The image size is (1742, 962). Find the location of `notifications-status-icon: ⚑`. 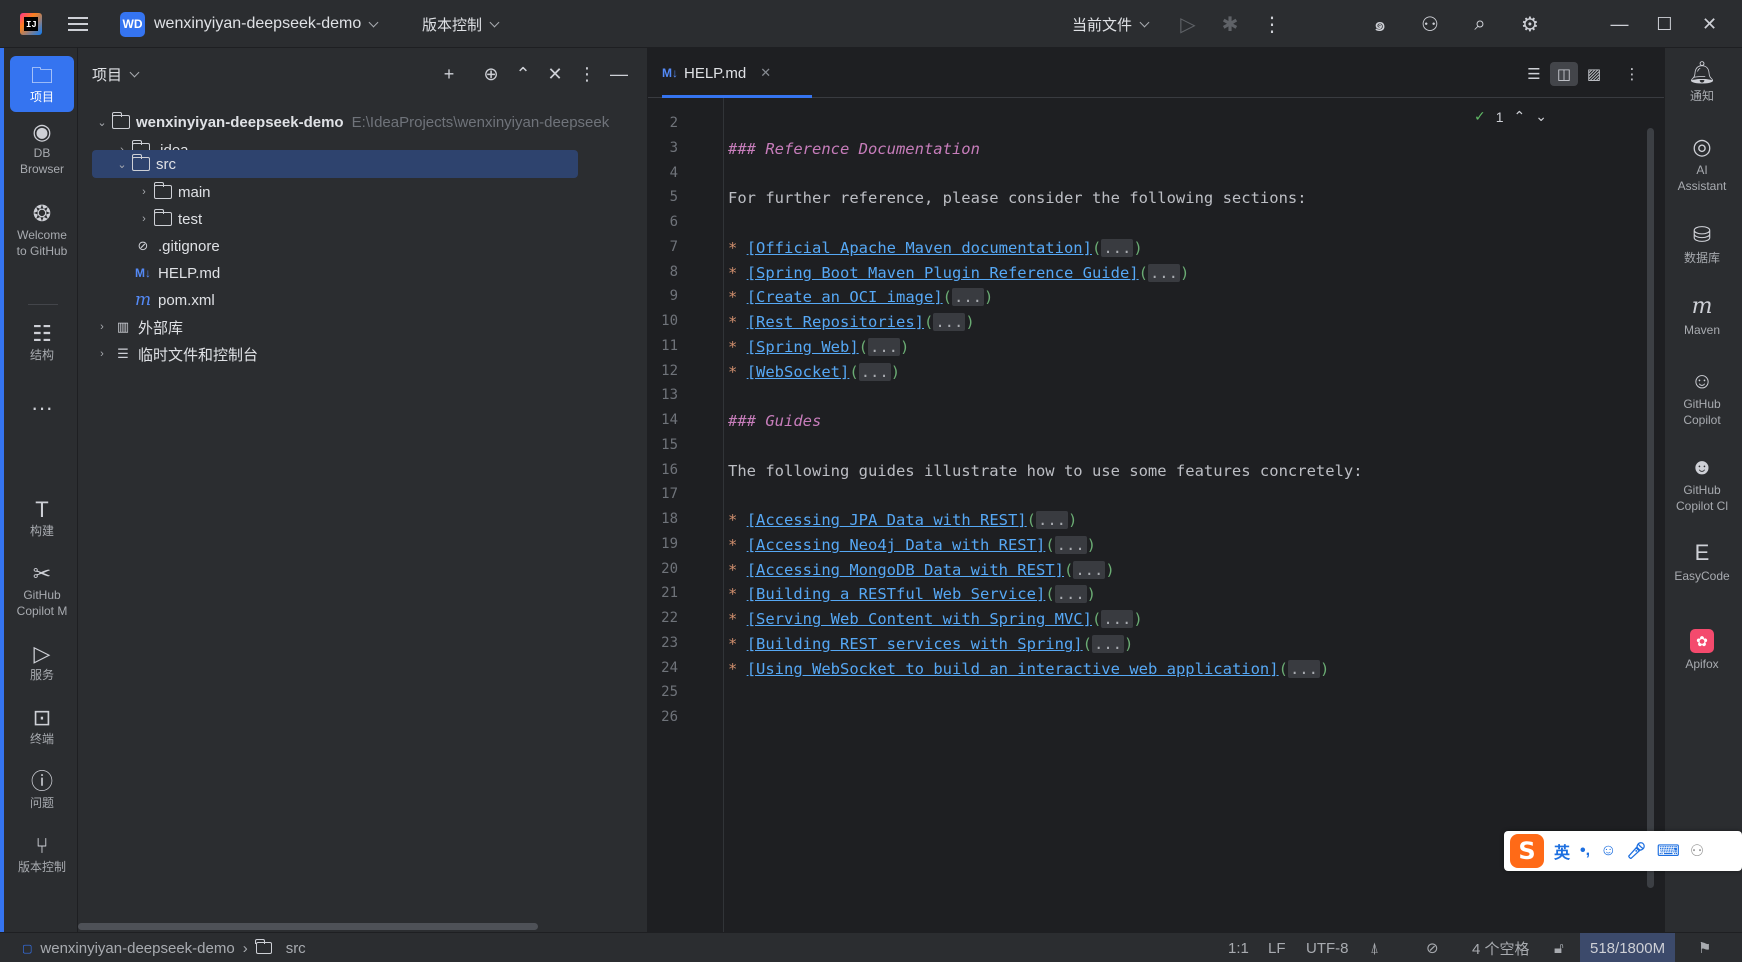

notifications-status-icon: ⚑ is located at coordinates (1704, 947).